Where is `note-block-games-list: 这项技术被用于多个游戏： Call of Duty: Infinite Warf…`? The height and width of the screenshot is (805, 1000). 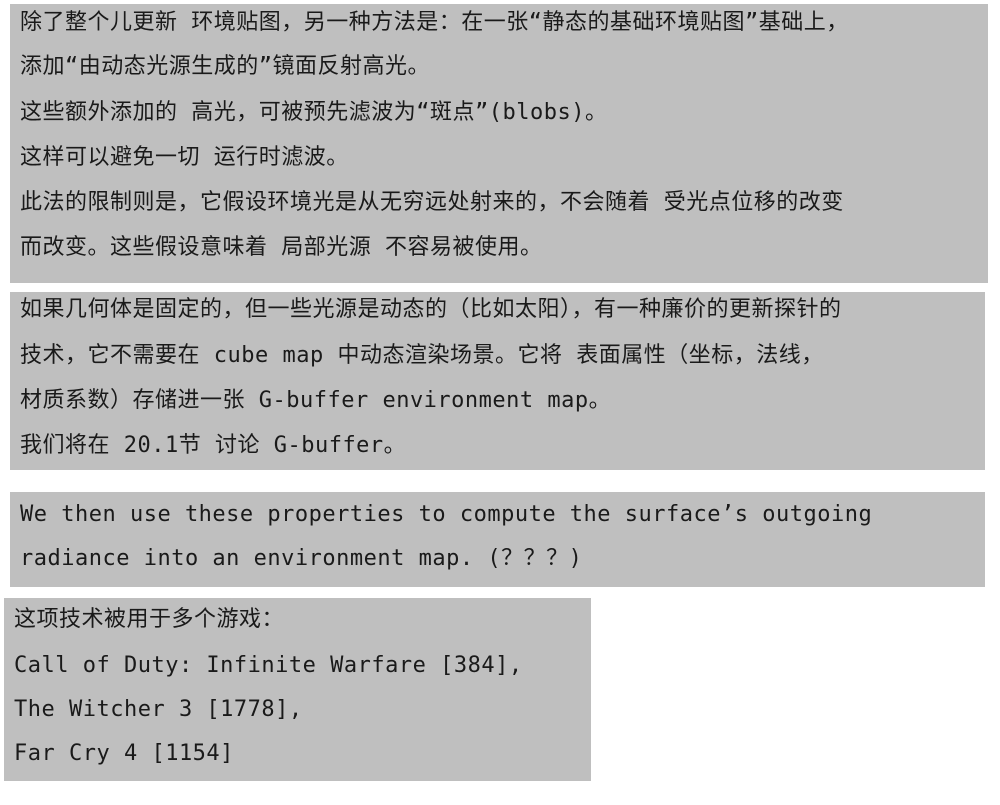
note-block-games-list: 这项技术被用于多个游戏： Call of Duty: Infinite Warf… is located at coordinates (297, 689).